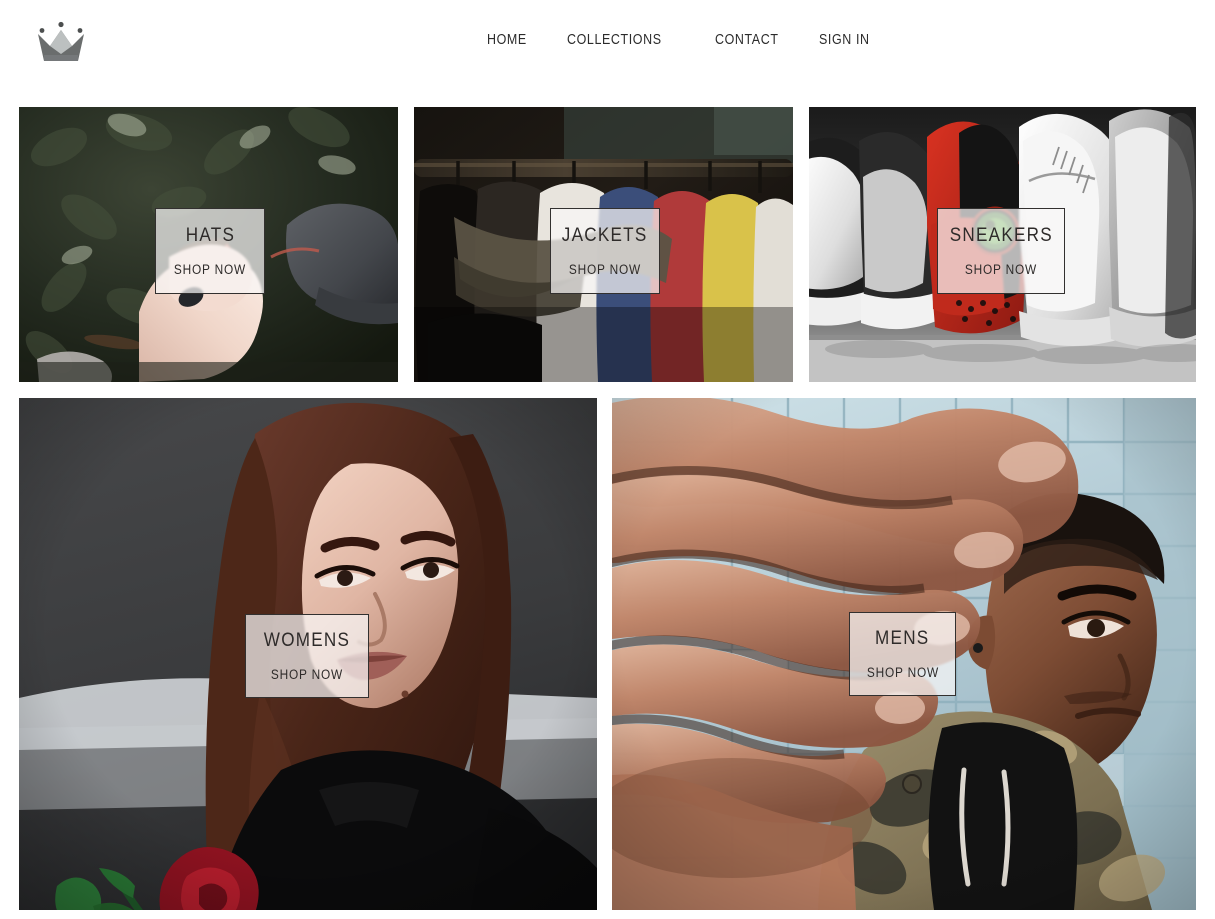 The width and height of the screenshot is (1215, 919). What do you see at coordinates (210, 251) in the screenshot?
I see `hats-overlay-label: HATS SHOP NOW` at bounding box center [210, 251].